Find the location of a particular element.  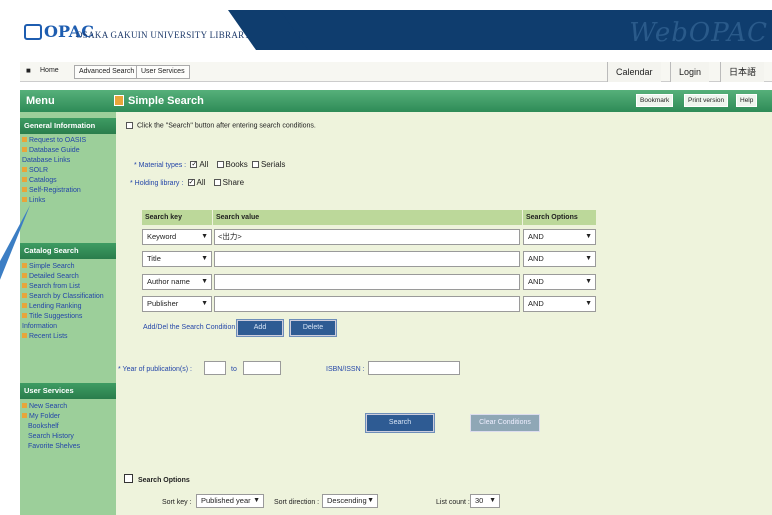

sidebar-item: Bookshelf is located at coordinates (43, 426).